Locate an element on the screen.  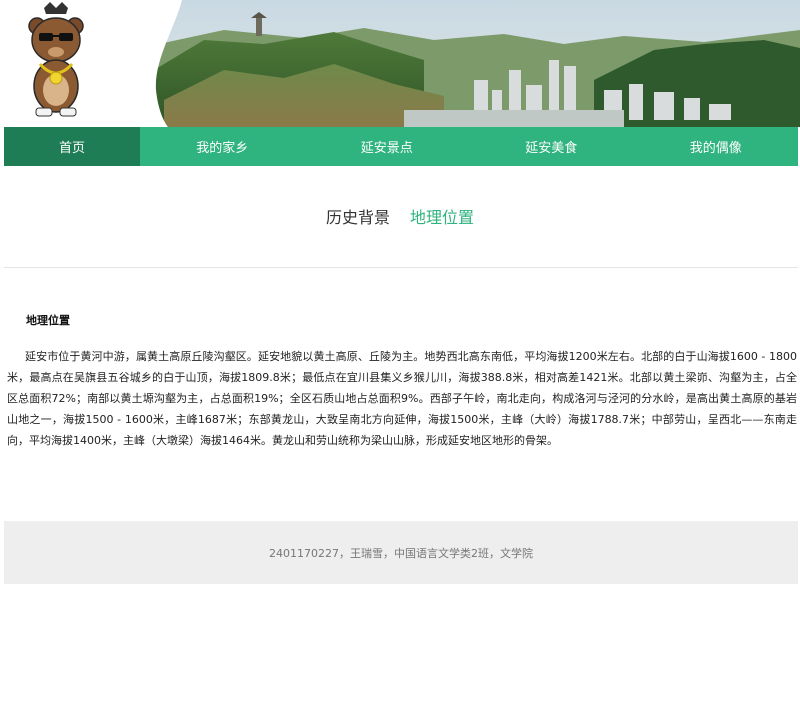
nav-item-attractions: 延安景点 is located at coordinates (387, 146).